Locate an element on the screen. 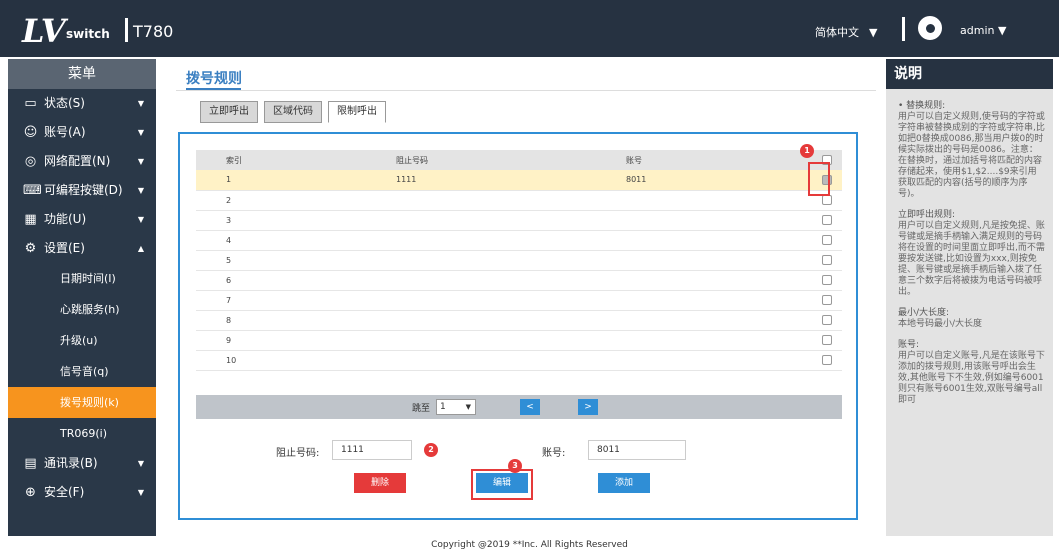  globe-icon: ◎ is located at coordinates (30, 161).